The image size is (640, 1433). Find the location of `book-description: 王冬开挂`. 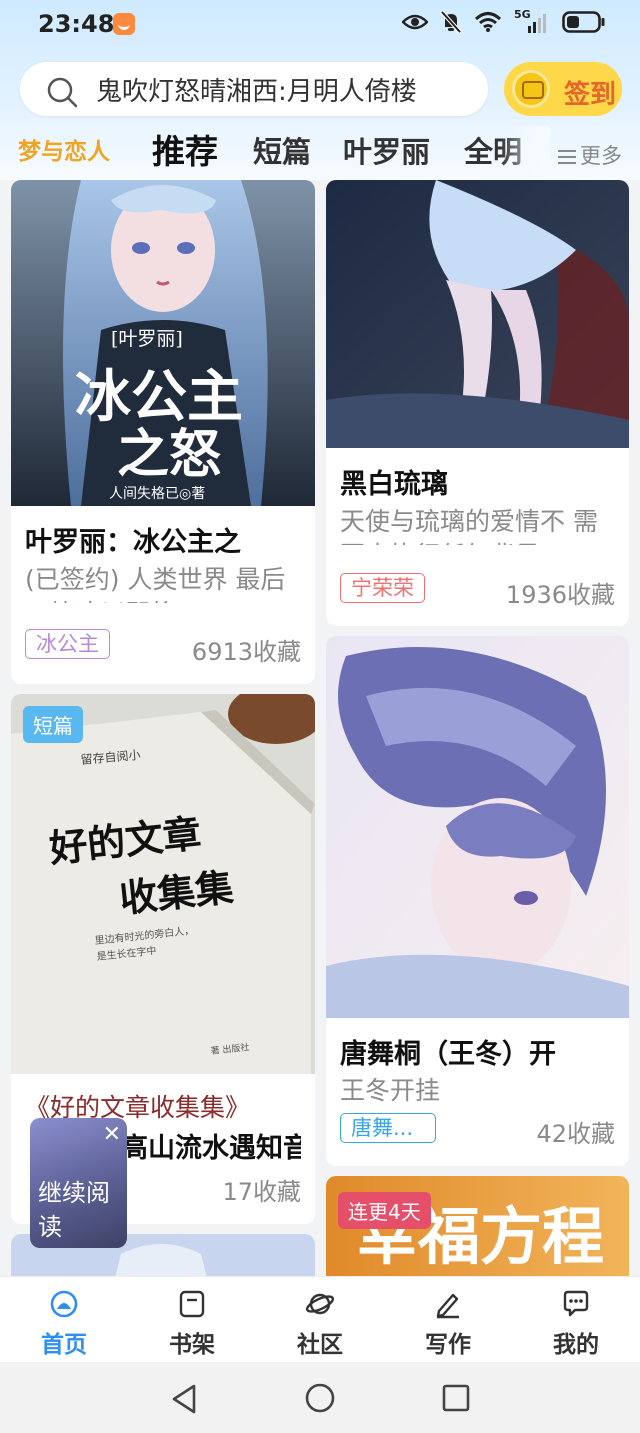

book-description: 王冬开挂 is located at coordinates (390, 1090).